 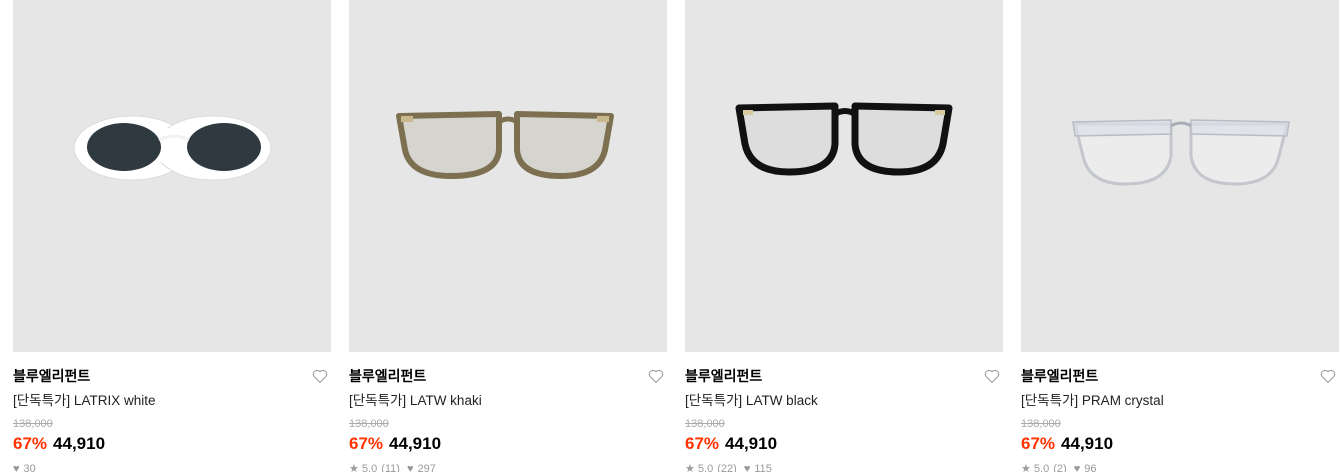 I want to click on product-name: [단독특가] LATW khaki, so click(x=415, y=401).